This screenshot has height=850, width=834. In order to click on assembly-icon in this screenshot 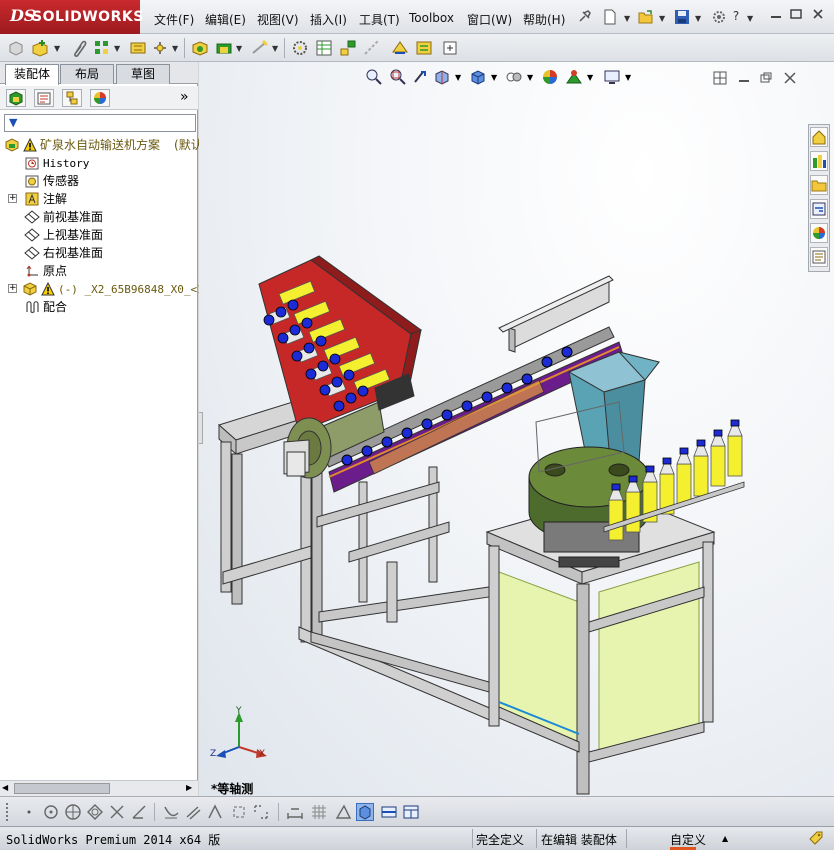, I will do `click(12, 145)`.